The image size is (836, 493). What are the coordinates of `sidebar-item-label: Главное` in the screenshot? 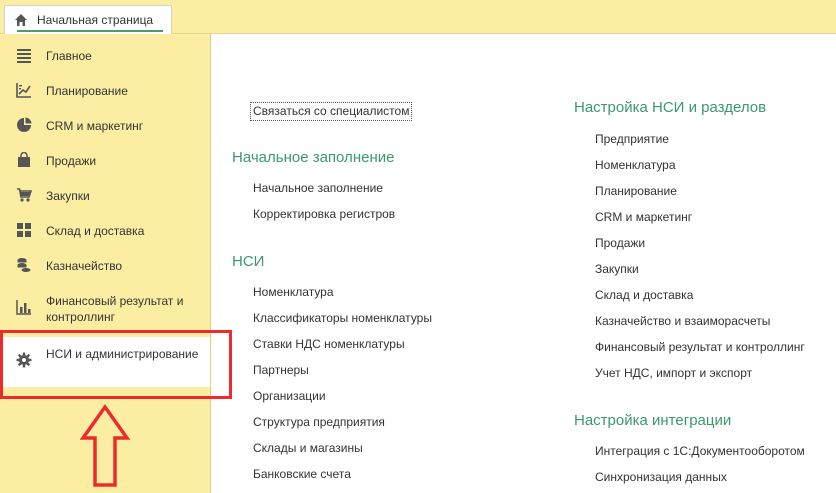 It's located at (69, 56).